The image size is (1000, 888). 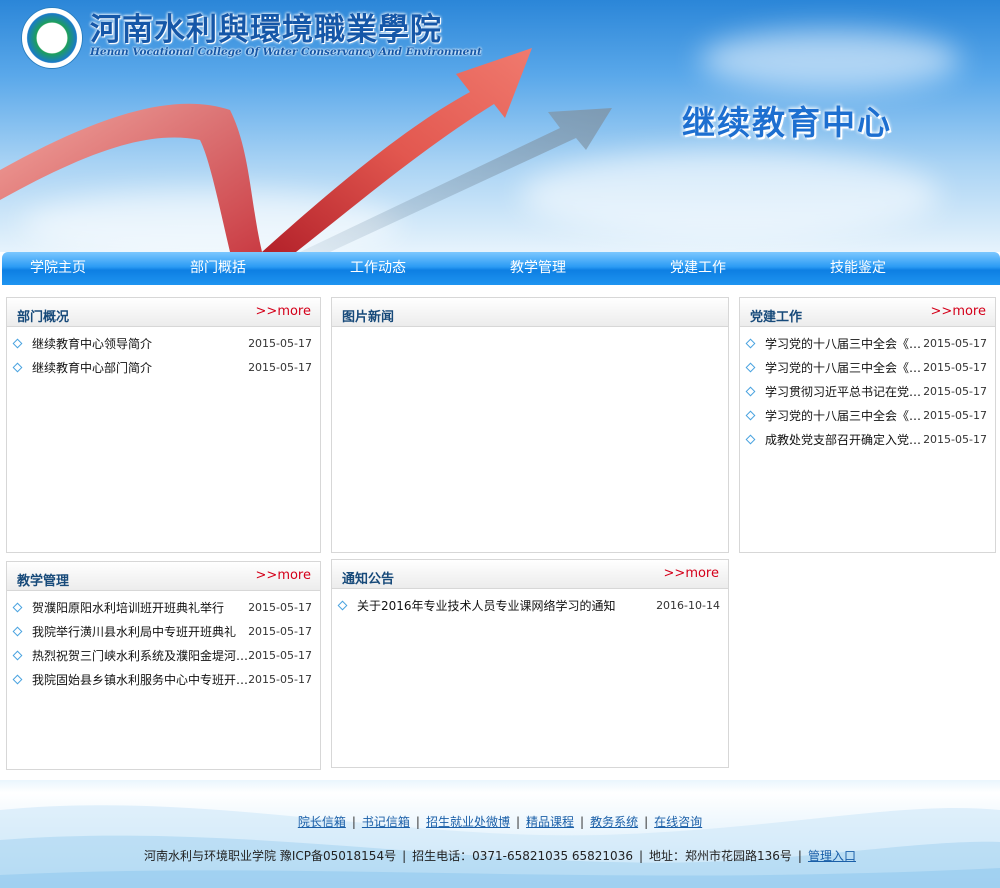 What do you see at coordinates (58, 268) in the screenshot?
I see `nav-item-home: 学院主页` at bounding box center [58, 268].